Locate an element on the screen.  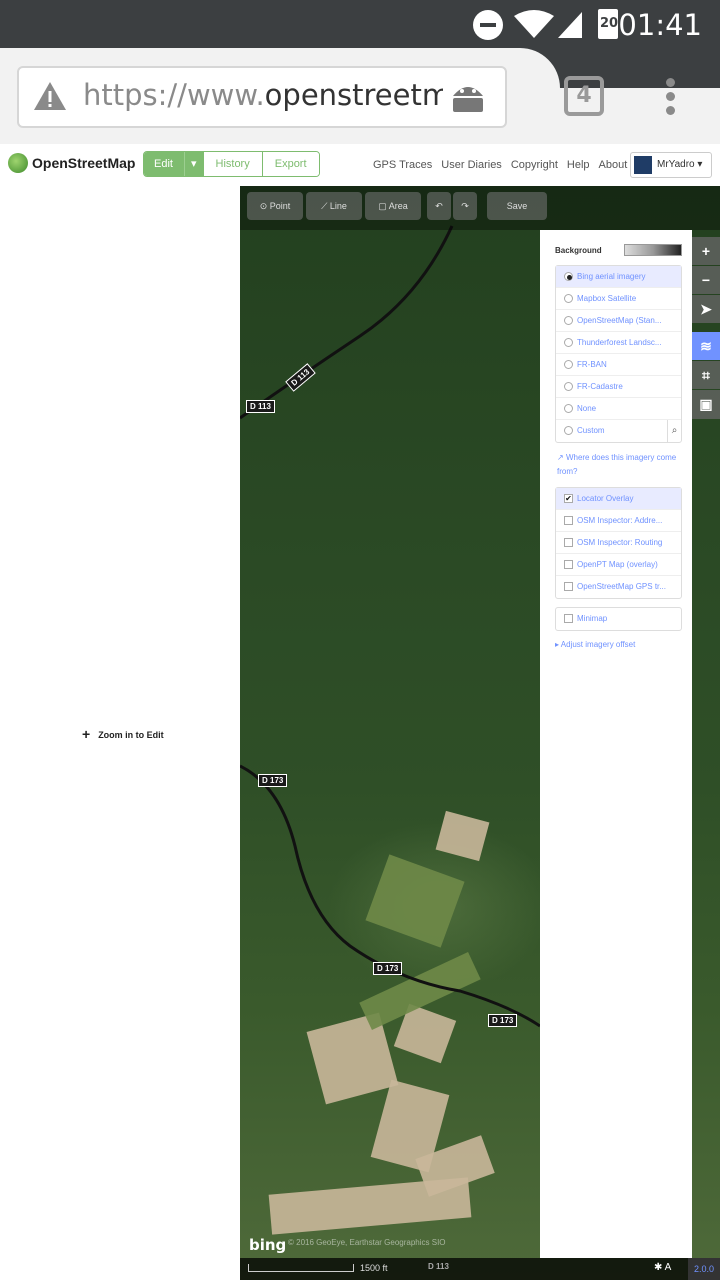
clock: 01:41 is located at coordinates (660, 25).